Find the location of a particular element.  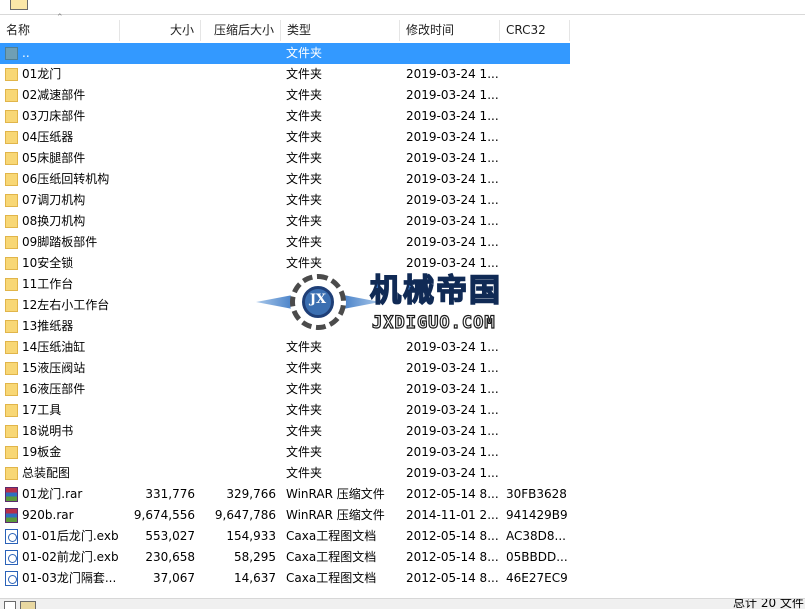

file-name: 01龙门 is located at coordinates (42, 74).